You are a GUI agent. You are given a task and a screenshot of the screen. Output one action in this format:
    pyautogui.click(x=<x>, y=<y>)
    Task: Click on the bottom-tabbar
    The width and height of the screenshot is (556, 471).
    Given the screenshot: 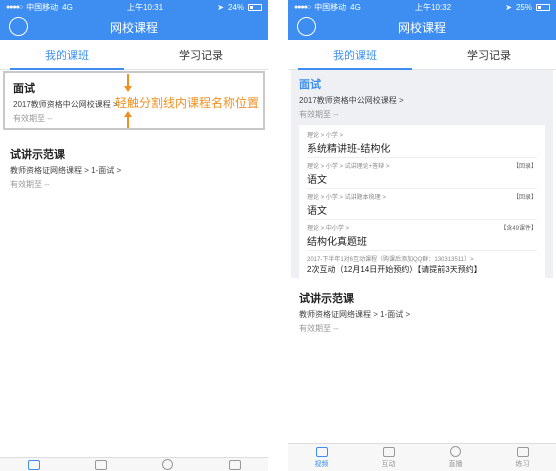 What is the action you would take?
    pyautogui.click(x=134, y=464)
    